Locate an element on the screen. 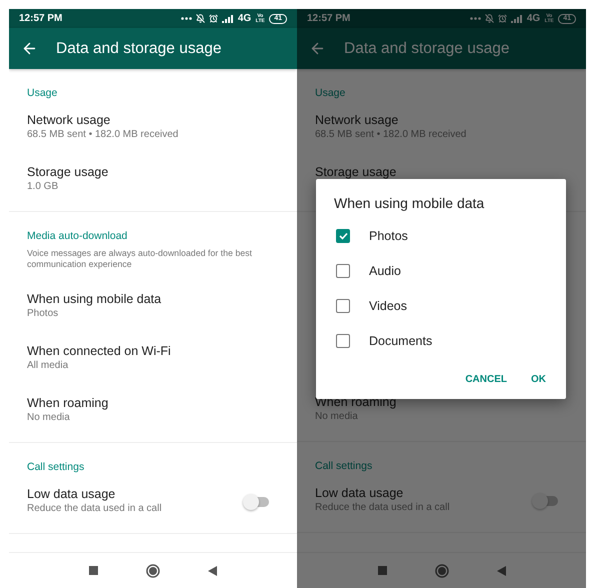 The height and width of the screenshot is (588, 590). row-subtitle: Photos is located at coordinates (43, 314).